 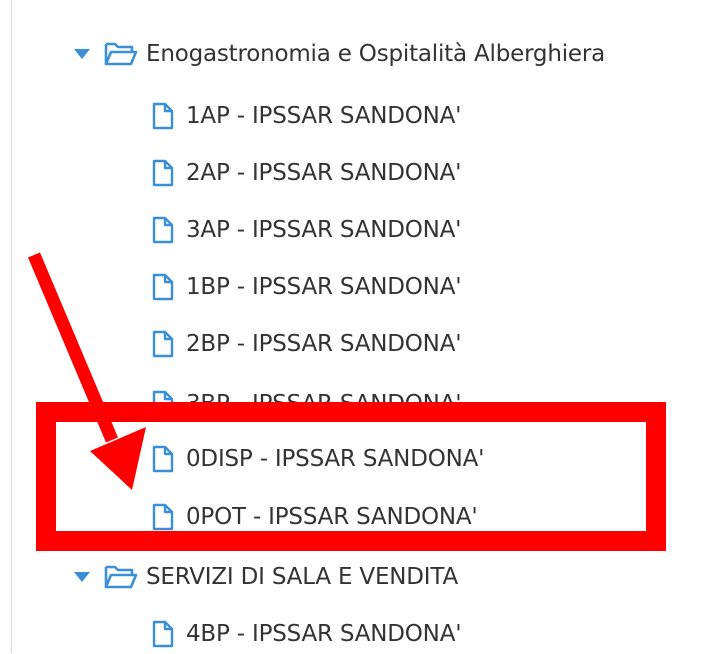 What do you see at coordinates (324, 116) in the screenshot?
I see `file-label: 1AP - IPSSAR SANDONA'` at bounding box center [324, 116].